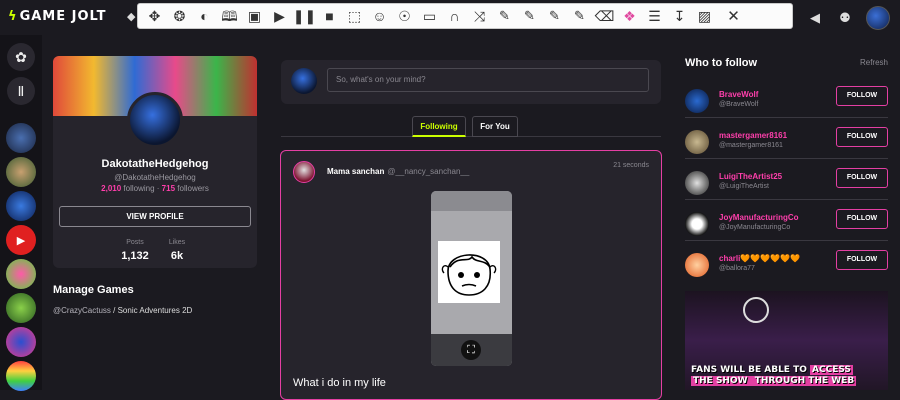 The width and height of the screenshot is (900, 400). What do you see at coordinates (479, 16) in the screenshot?
I see `shuffle-icon: ⤨` at bounding box center [479, 16].